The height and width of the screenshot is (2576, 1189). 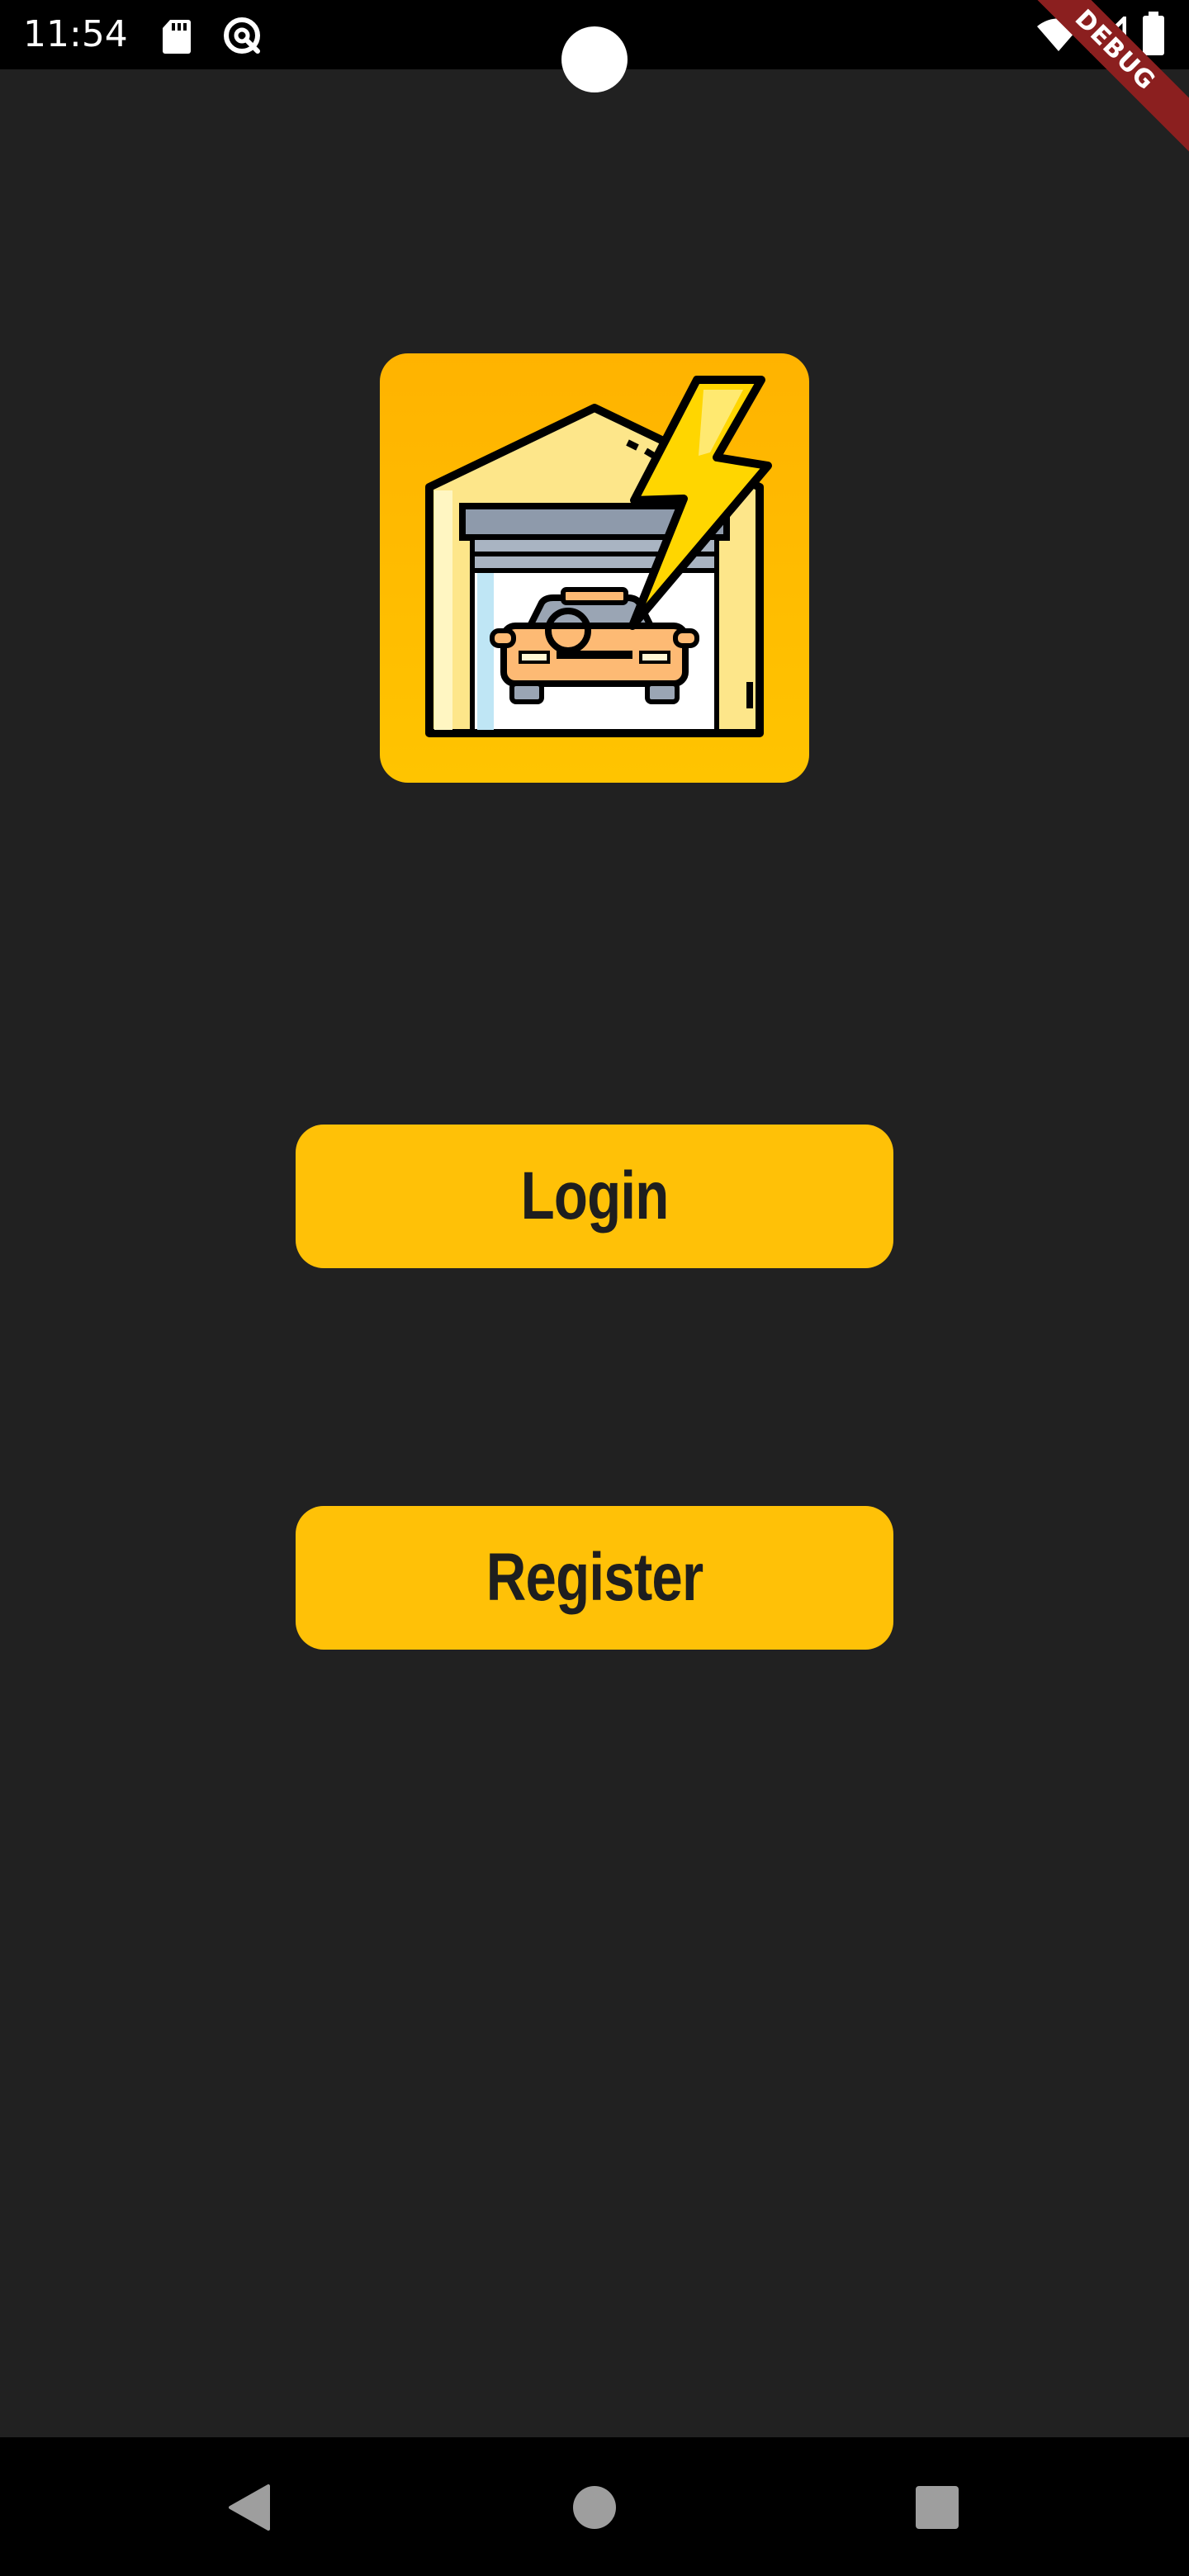 I want to click on back-icon, so click(x=249, y=2507).